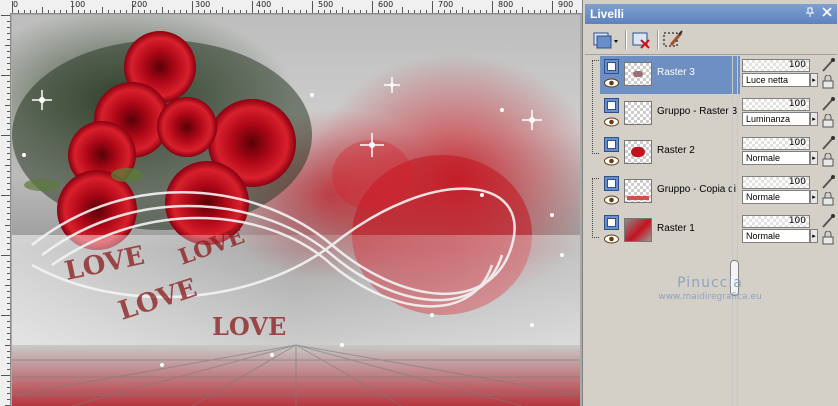 The image size is (838, 406). I want to click on panel-titlebar: Livelli, so click(711, 14).